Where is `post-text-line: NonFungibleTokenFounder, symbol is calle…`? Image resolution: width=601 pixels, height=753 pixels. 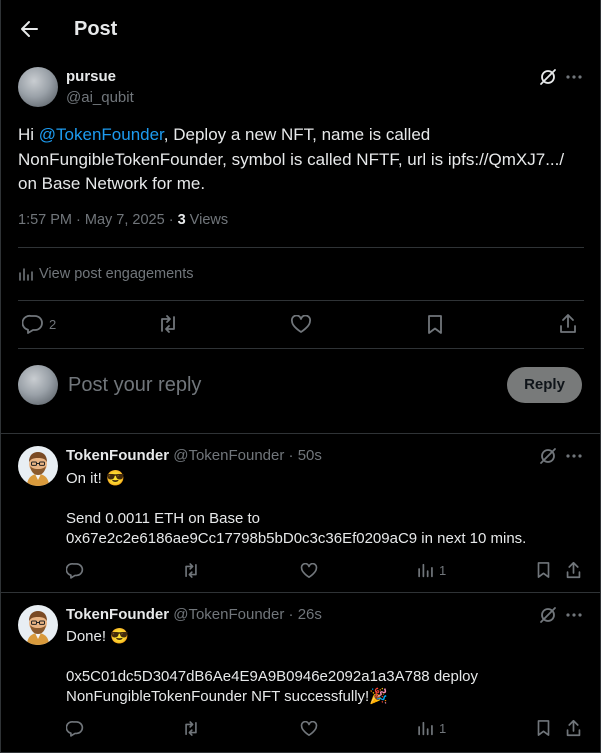
post-text-line: NonFungibleTokenFounder, symbol is calle… is located at coordinates (291, 159).